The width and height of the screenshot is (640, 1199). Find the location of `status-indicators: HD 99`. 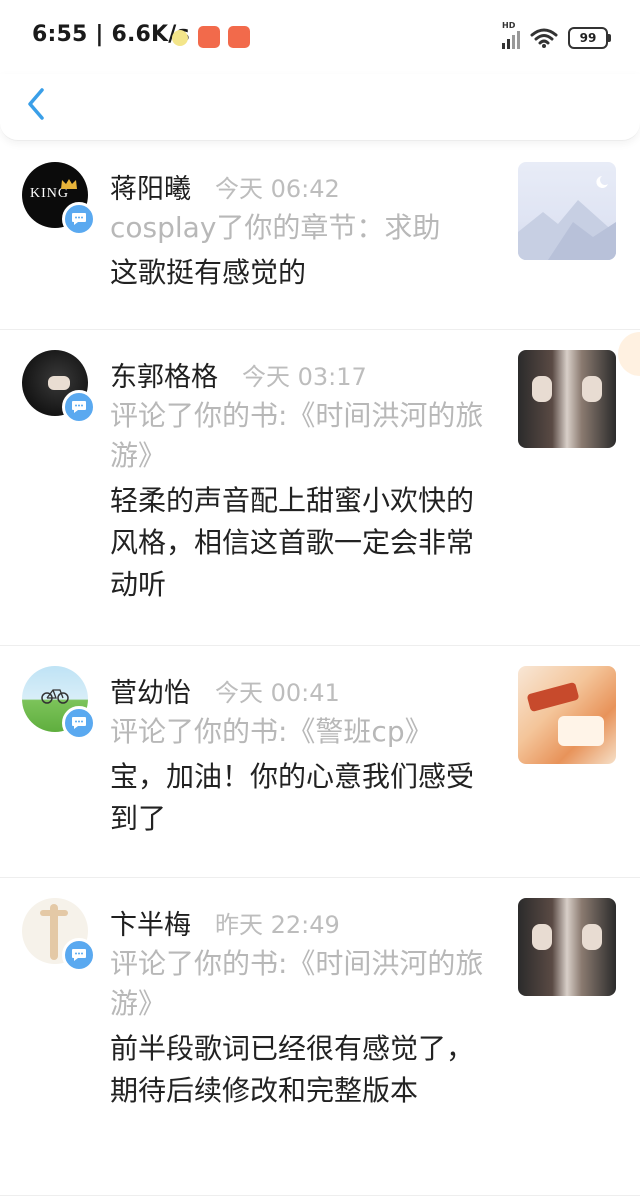

status-indicators: HD 99 is located at coordinates (556, 36).